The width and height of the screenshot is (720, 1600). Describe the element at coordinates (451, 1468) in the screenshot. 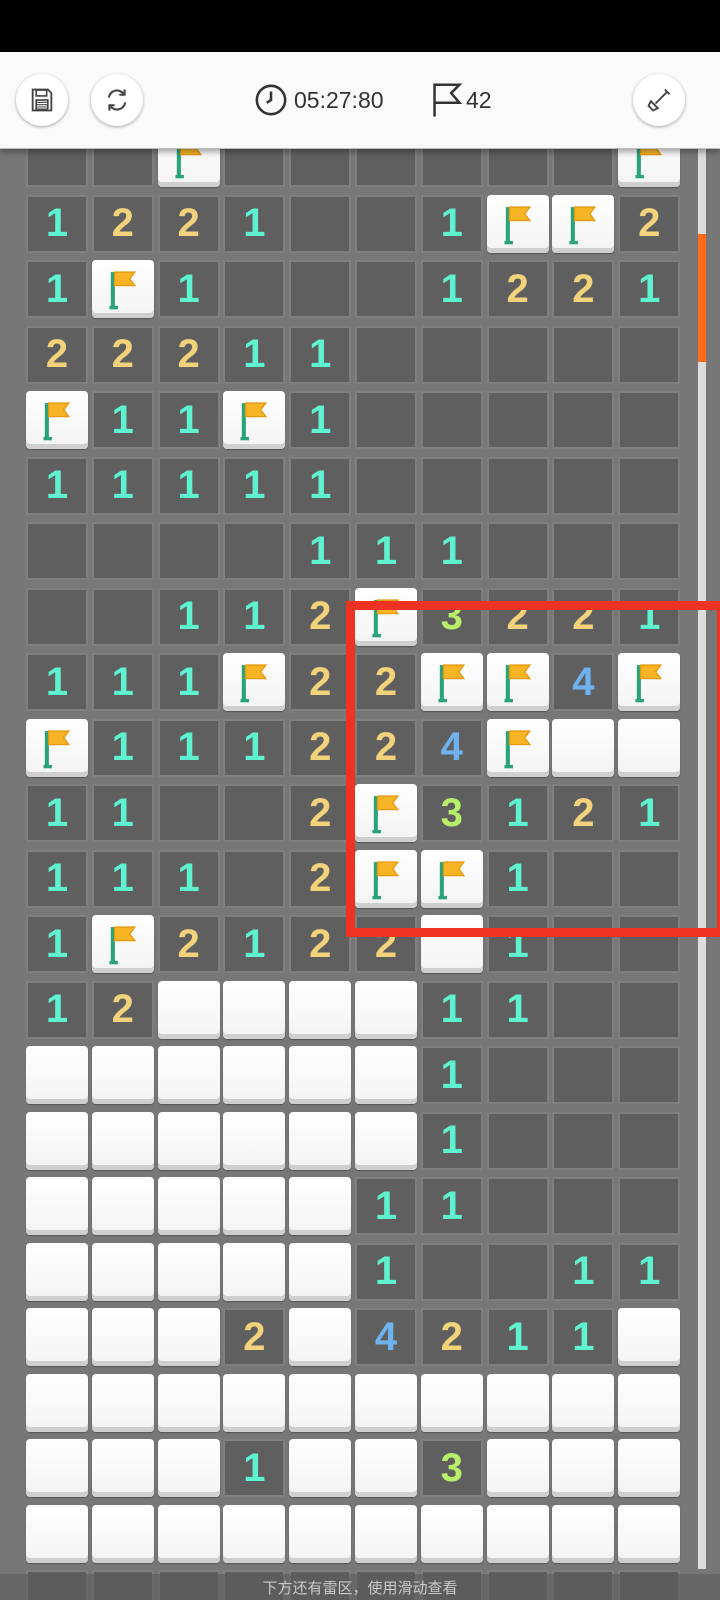

I see `revealed-number-cell: 3` at that location.